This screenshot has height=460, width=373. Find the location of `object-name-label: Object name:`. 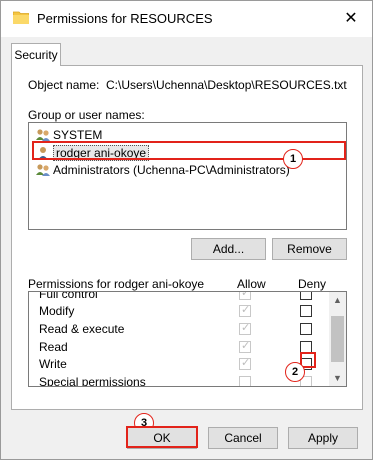

object-name-label: Object name: is located at coordinates (64, 85).